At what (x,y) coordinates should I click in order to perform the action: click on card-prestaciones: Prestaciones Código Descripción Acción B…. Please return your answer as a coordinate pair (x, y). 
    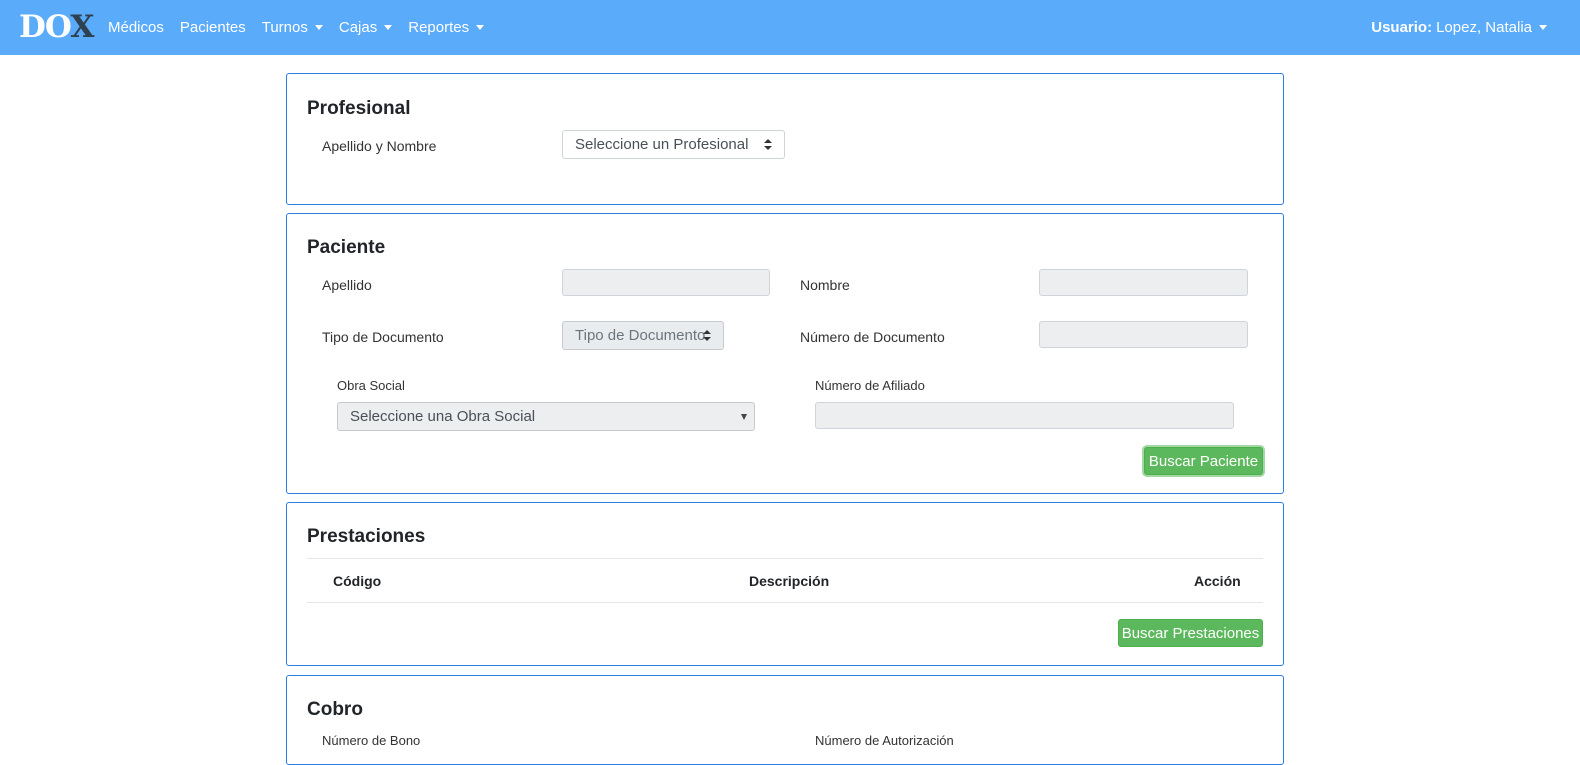
    Looking at the image, I should click on (785, 584).